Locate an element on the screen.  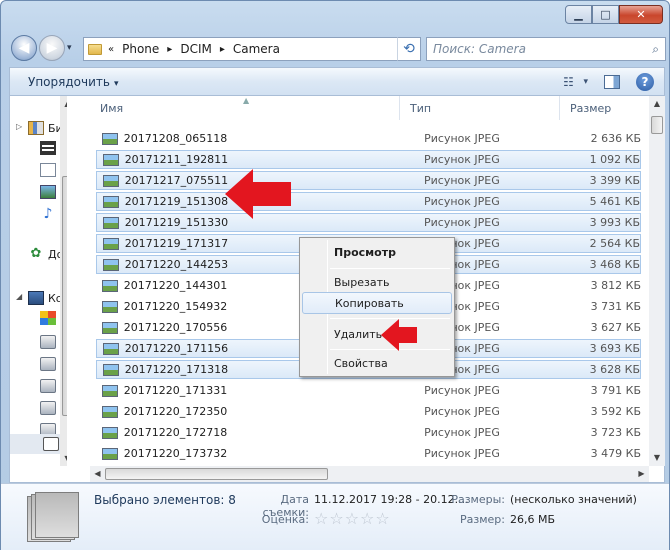
column-name-label: Имя is located at coordinates (112, 108).